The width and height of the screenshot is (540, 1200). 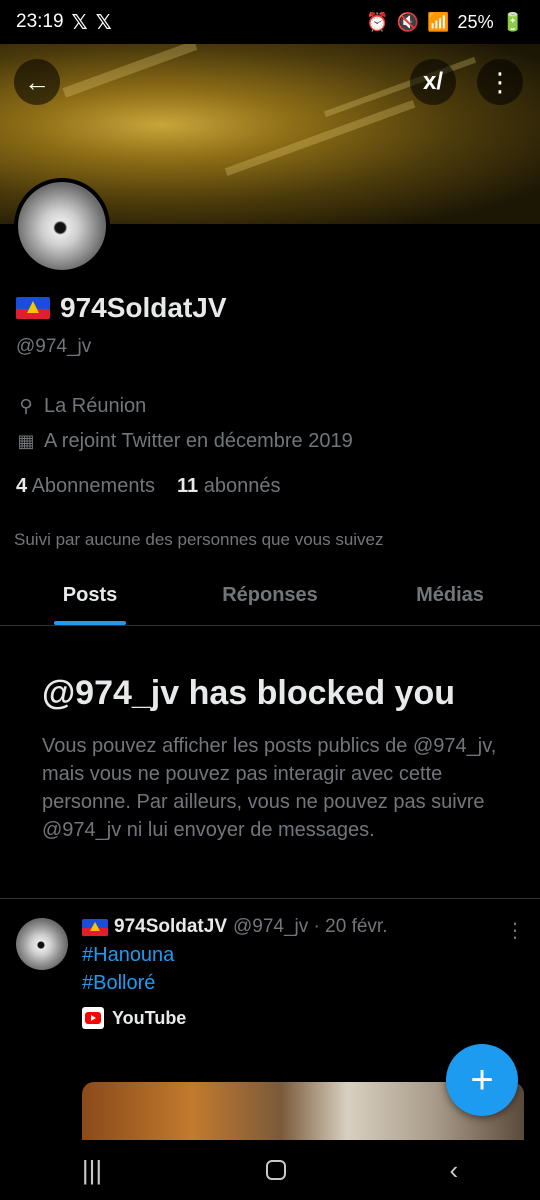 What do you see at coordinates (248, 693) in the screenshot?
I see `blocked-title: @974_jv has blocked you` at bounding box center [248, 693].